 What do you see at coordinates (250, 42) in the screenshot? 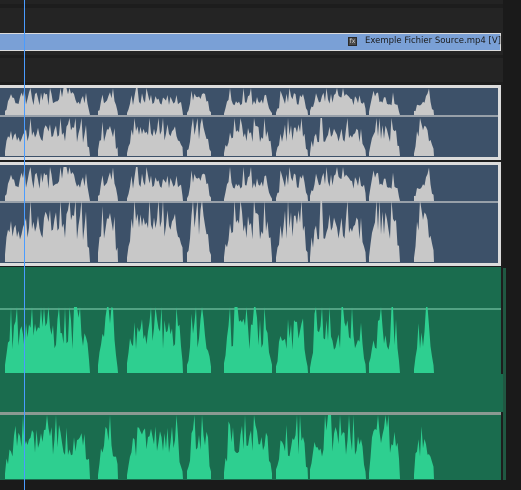
I see `video-clip: fx Exemple Fichier Source.mp4 [V]` at bounding box center [250, 42].